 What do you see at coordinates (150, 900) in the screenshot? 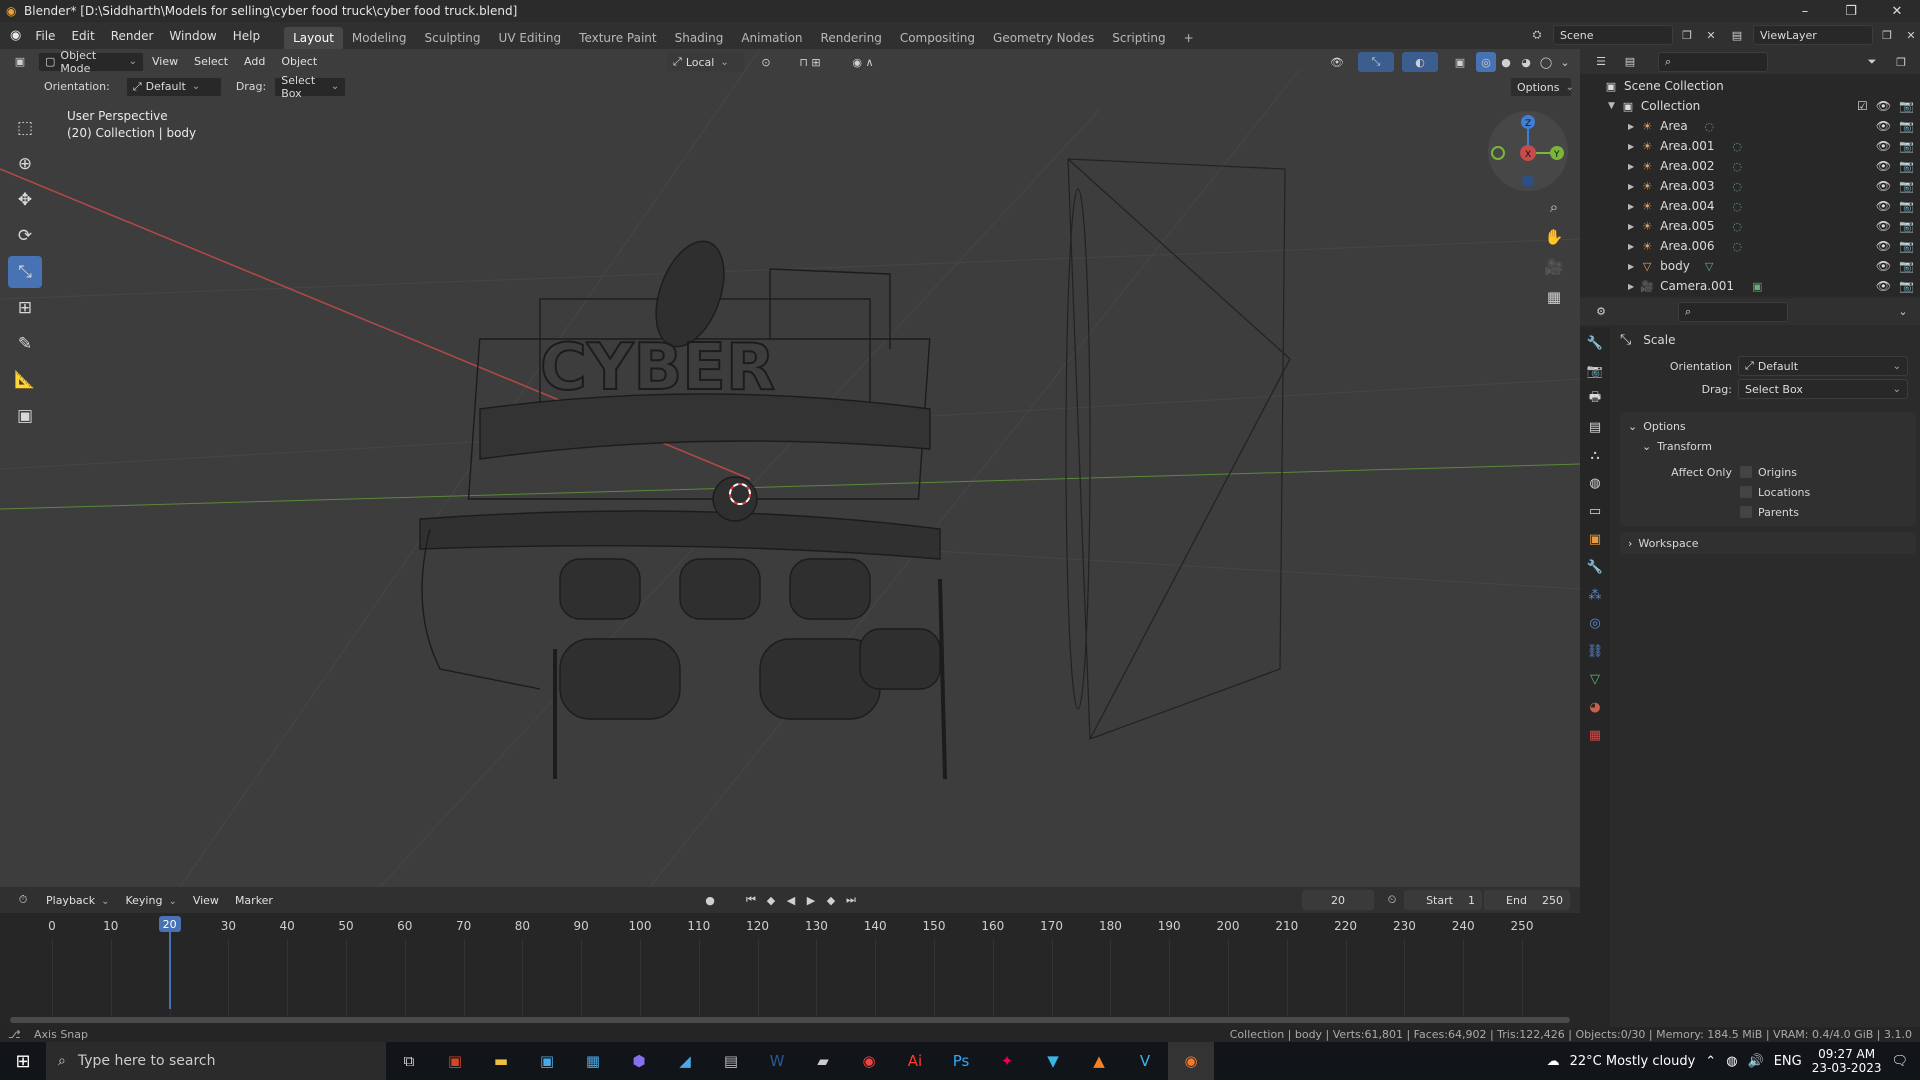
I see `menu-keying: Keying` at bounding box center [150, 900].